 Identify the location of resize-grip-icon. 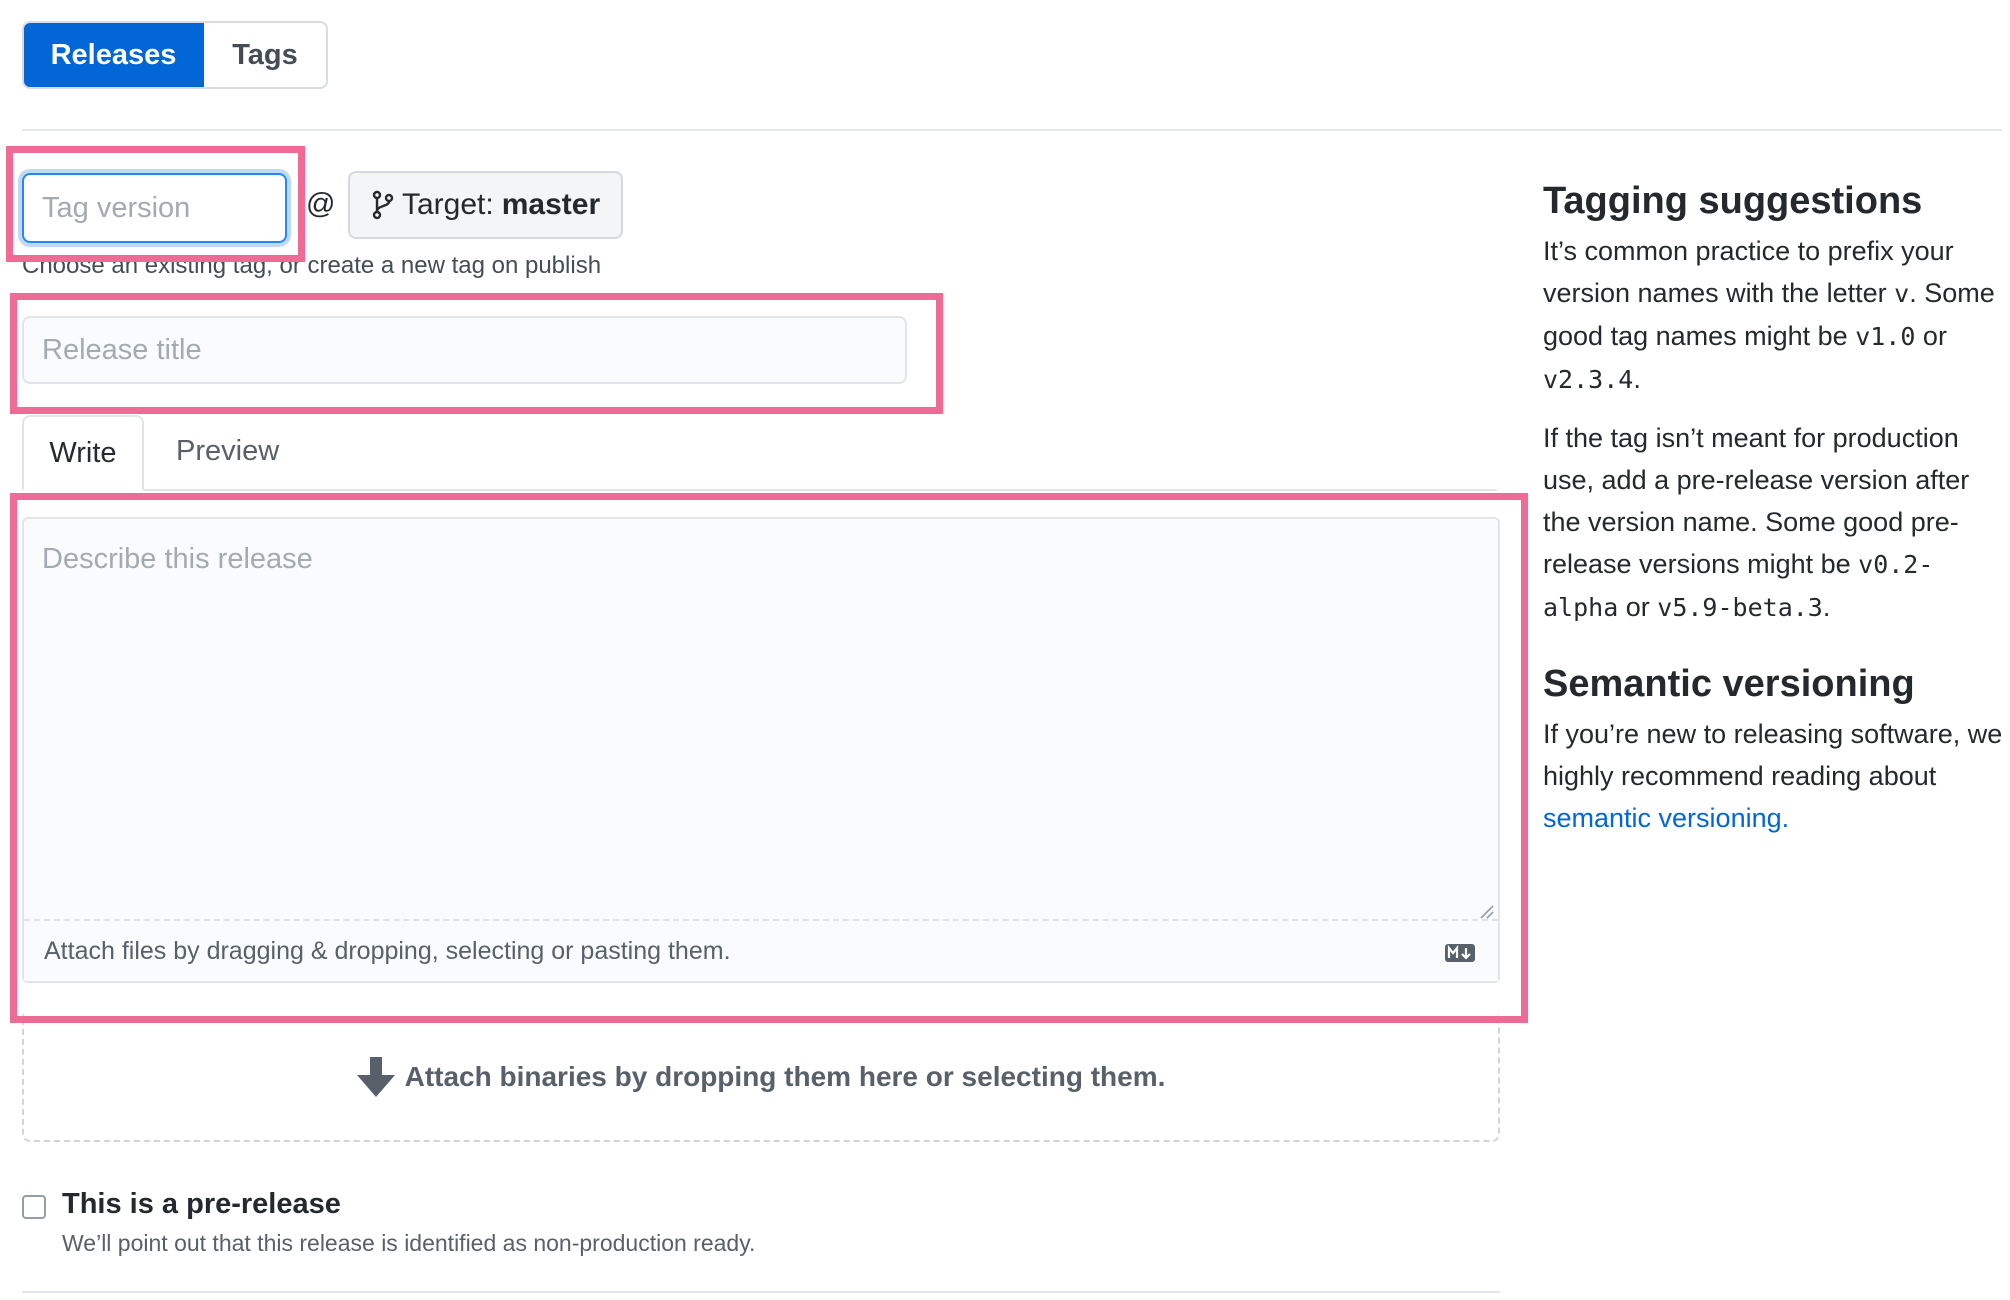
(1486, 911).